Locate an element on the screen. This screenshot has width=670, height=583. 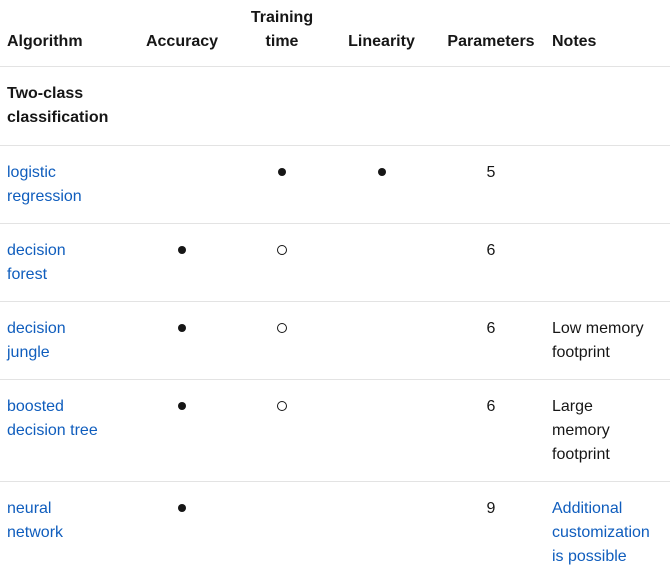
header-notes: Notes is located at coordinates (610, 33).